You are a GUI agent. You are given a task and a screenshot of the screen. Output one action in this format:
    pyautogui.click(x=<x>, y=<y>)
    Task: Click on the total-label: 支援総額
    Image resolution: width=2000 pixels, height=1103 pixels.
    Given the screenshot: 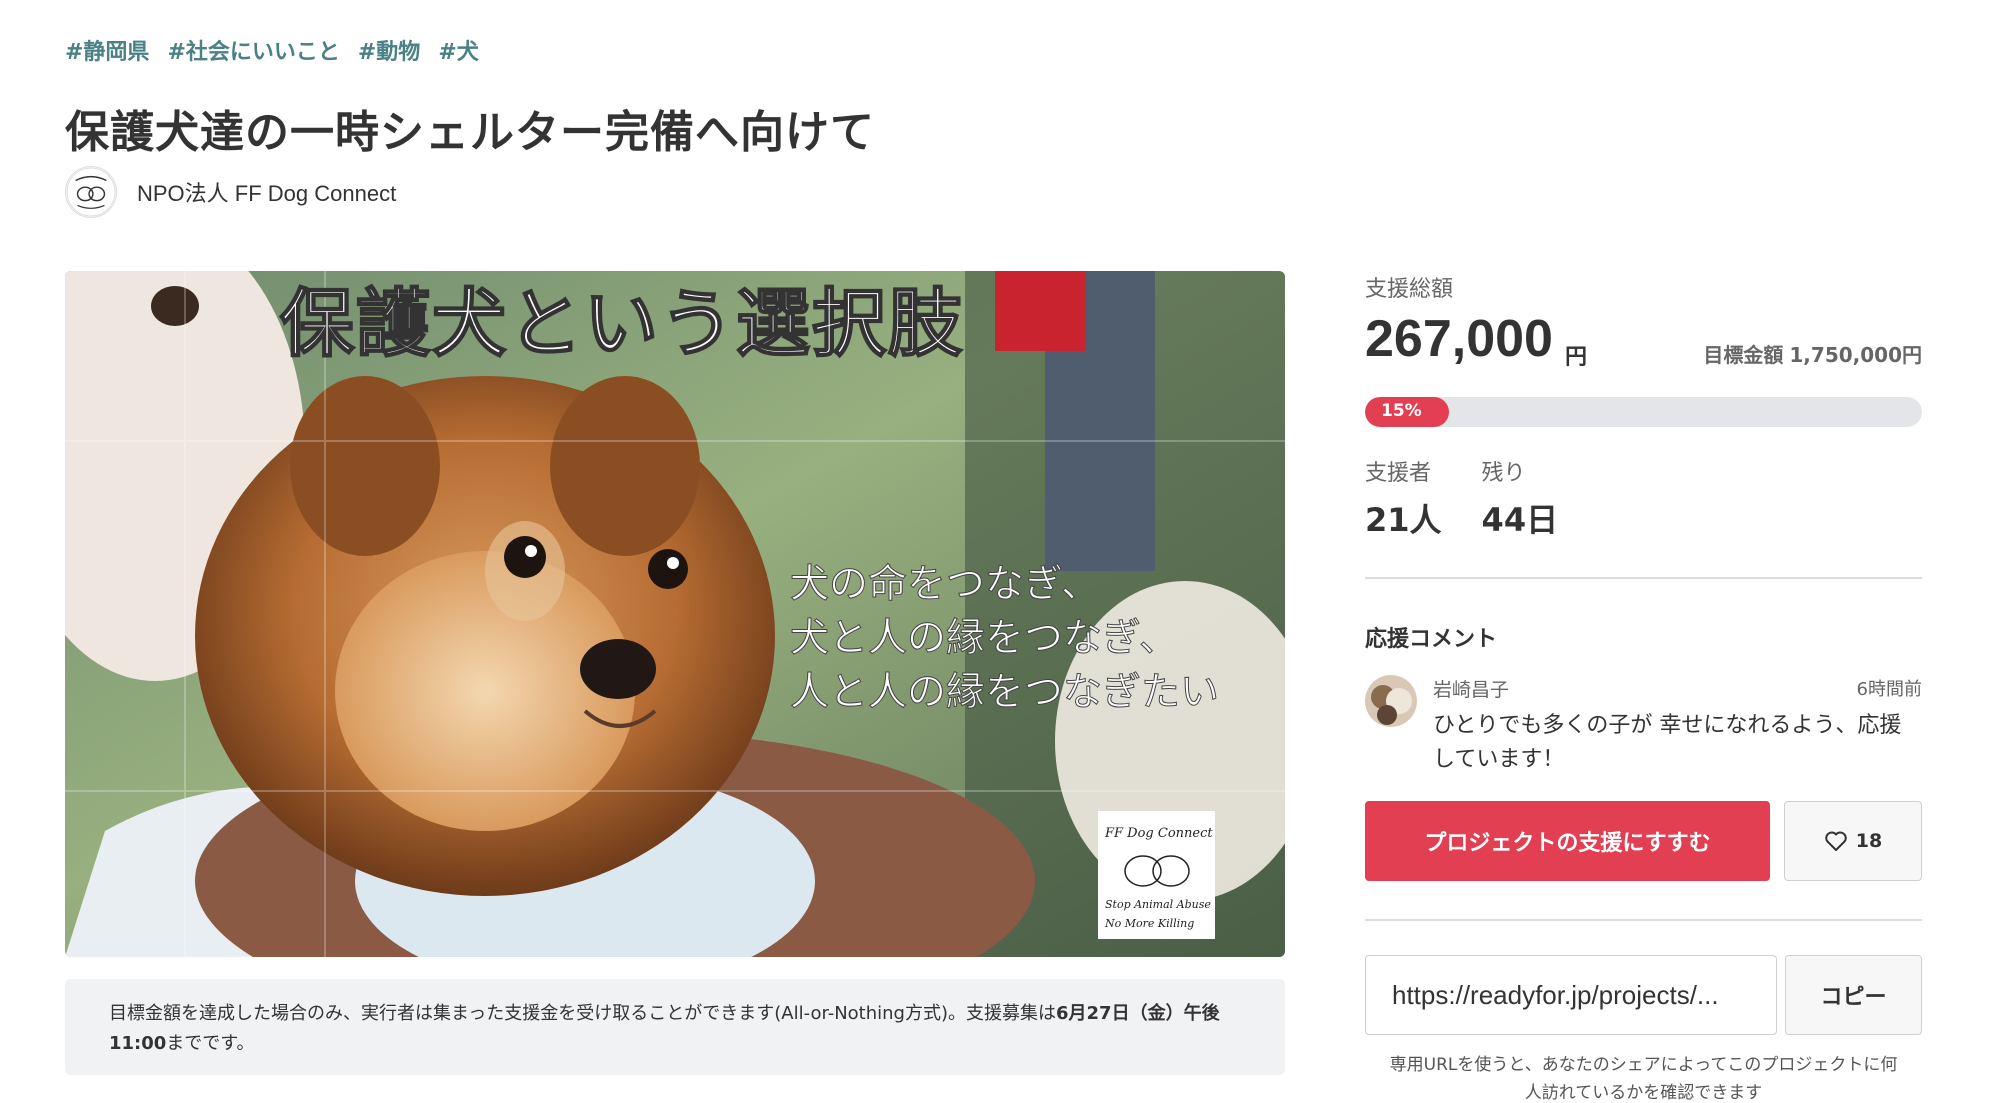 What is the action you would take?
    pyautogui.click(x=1409, y=289)
    